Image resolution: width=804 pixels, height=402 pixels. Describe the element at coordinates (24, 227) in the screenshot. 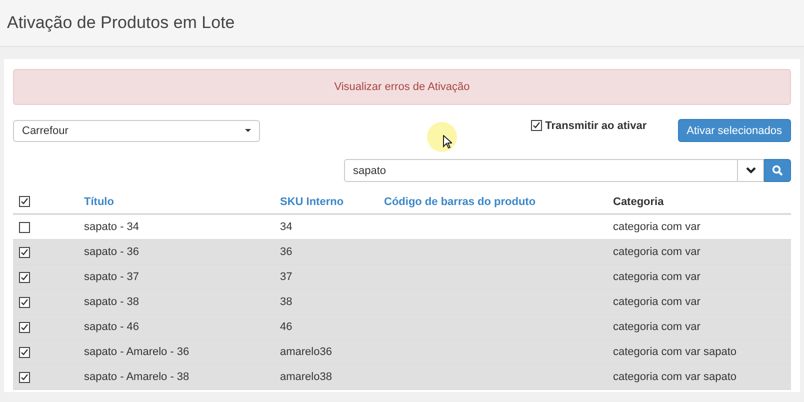

I see `unchecked-checkbox` at that location.